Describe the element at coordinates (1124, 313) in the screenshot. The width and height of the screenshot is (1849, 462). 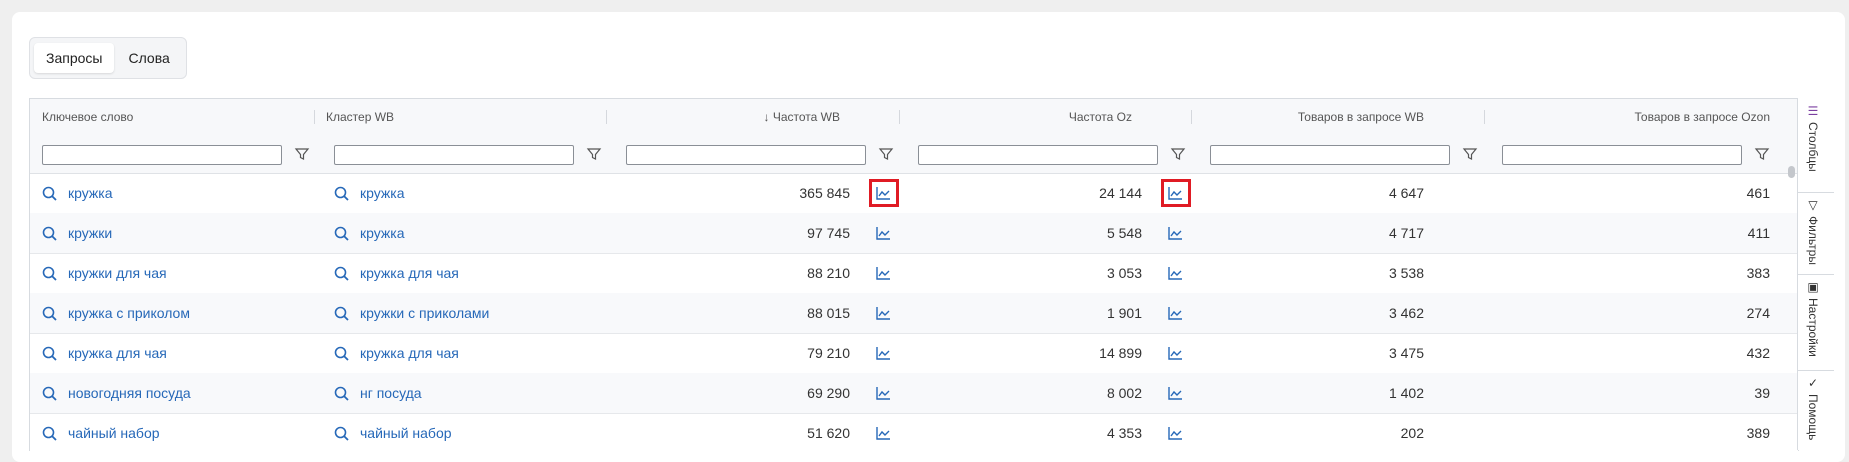
I see `freq-oz-value: 1 901` at that location.